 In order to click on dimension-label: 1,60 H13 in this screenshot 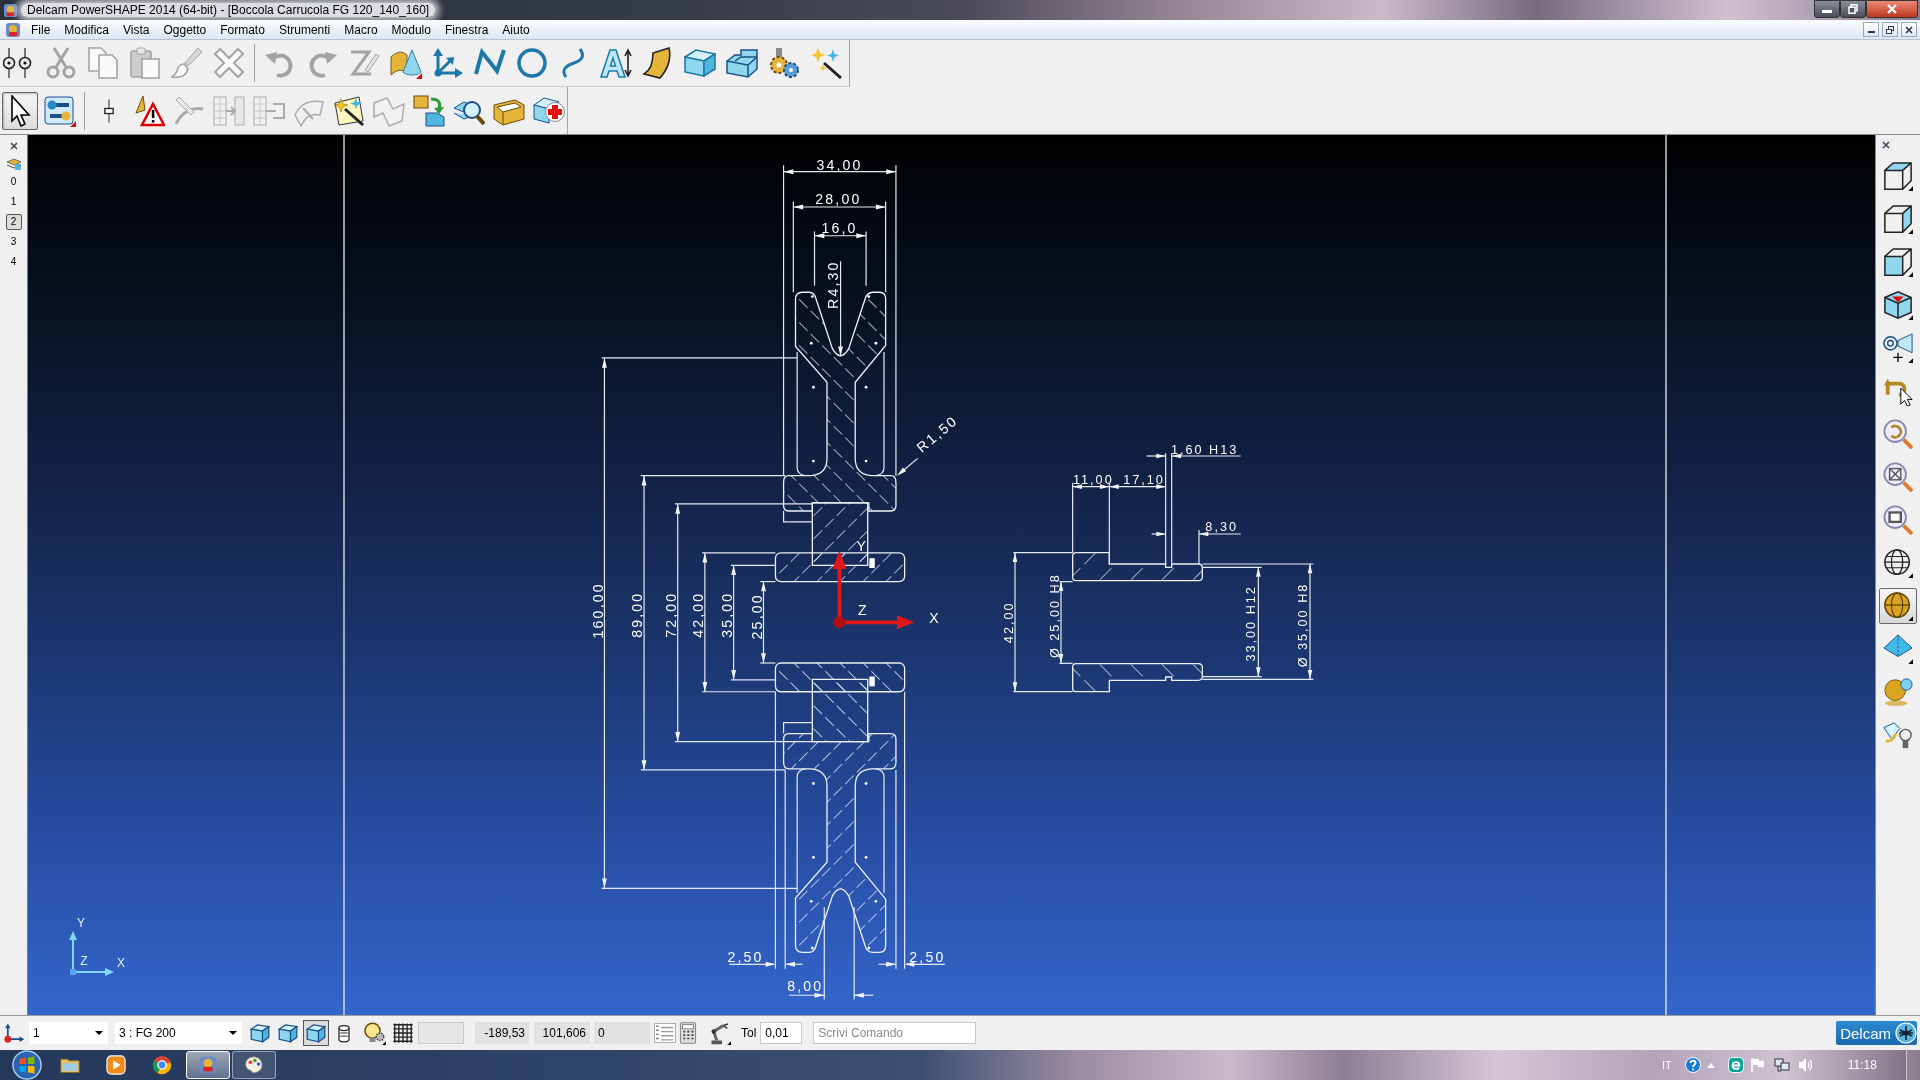, I will do `click(1205, 450)`.